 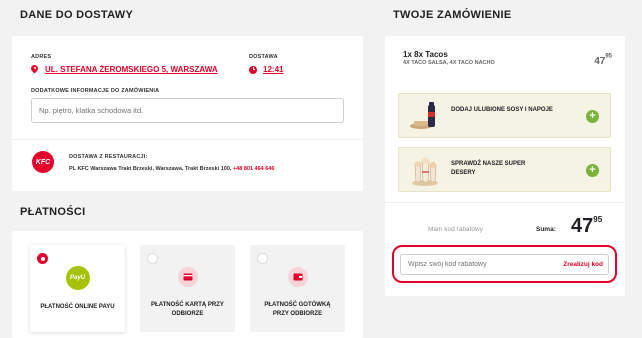 What do you see at coordinates (41, 57) in the screenshot?
I see `address-label: ADRES` at bounding box center [41, 57].